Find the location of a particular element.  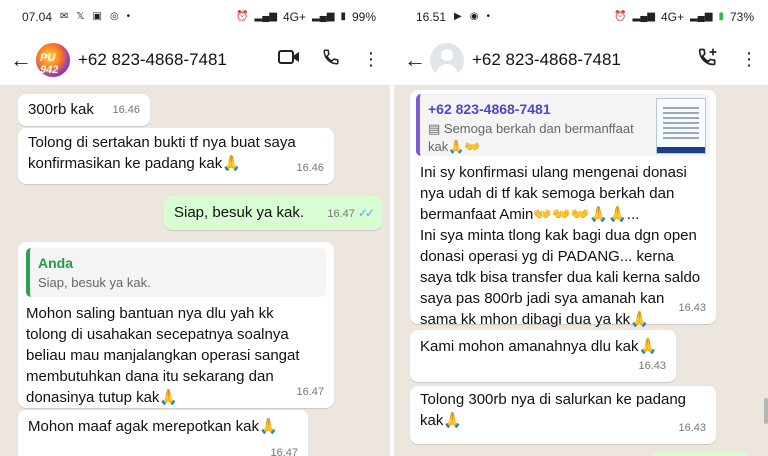

chat-header: ← +62 823-4868-7481 ⋮ is located at coordinates (581, 60).